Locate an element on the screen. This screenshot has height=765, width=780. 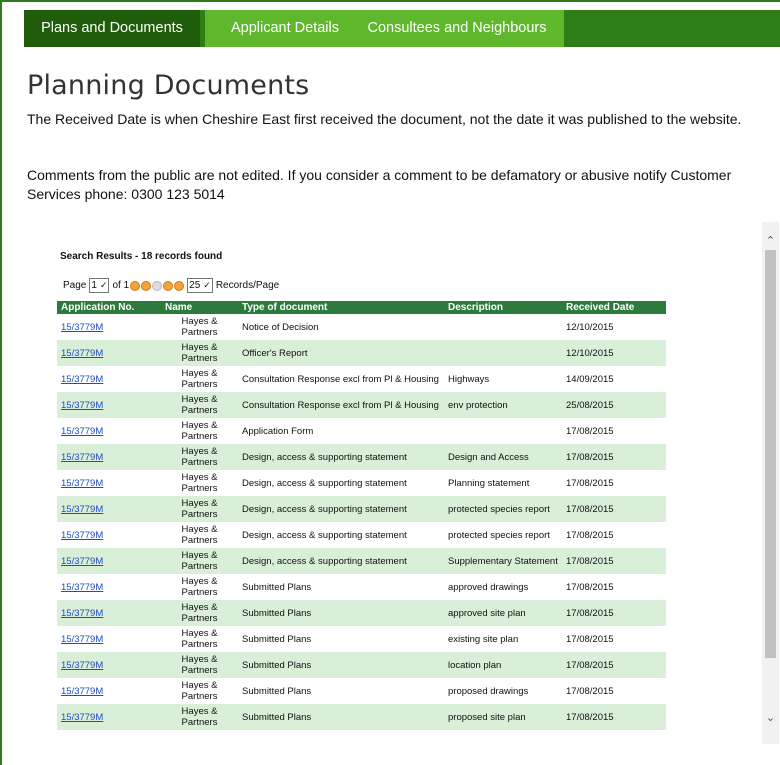
first-page-icon is located at coordinates (135, 285).